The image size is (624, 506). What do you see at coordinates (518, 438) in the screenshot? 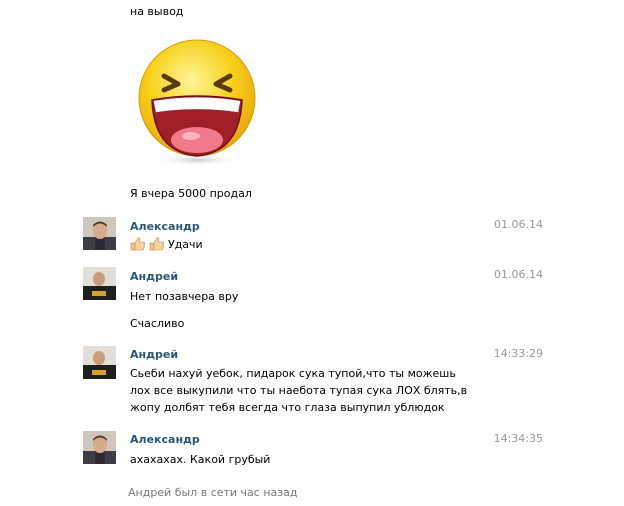
I see `message-timestamp: 14:34:35` at bounding box center [518, 438].